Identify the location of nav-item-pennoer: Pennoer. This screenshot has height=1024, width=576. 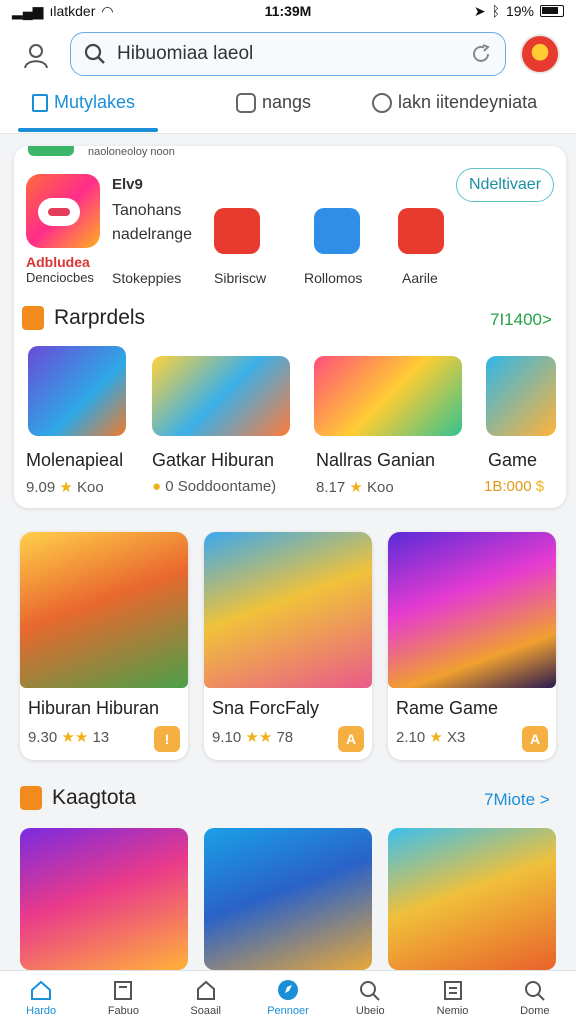
(288, 997).